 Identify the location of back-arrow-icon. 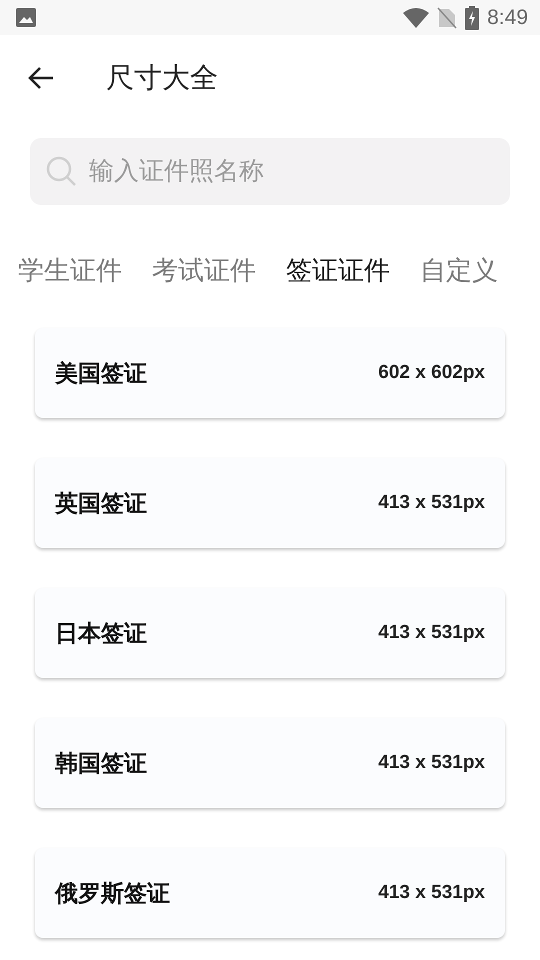
(41, 78).